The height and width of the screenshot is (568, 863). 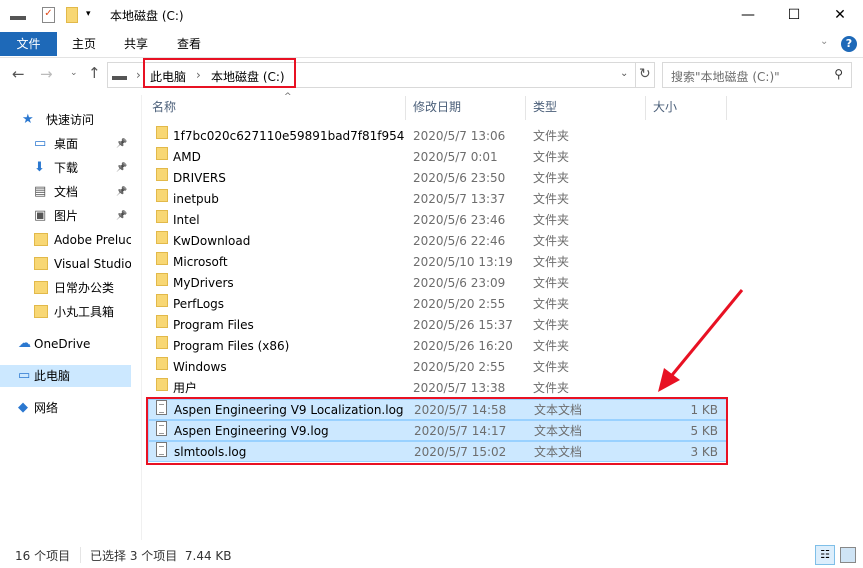 I want to click on minimize-button: —, so click(x=748, y=15).